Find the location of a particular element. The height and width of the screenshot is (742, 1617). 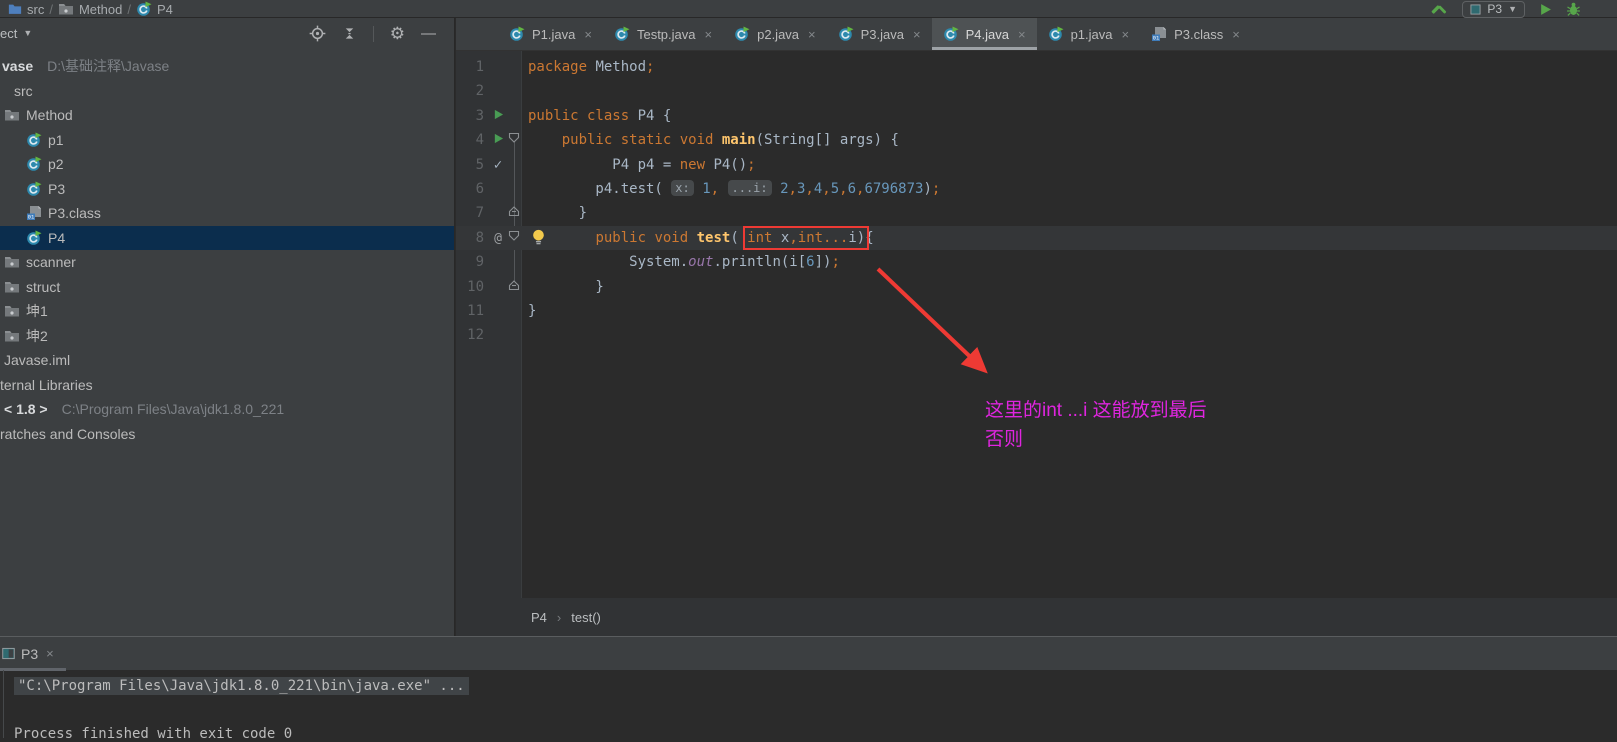

tree-item-label: 坤1 is located at coordinates (37, 311).